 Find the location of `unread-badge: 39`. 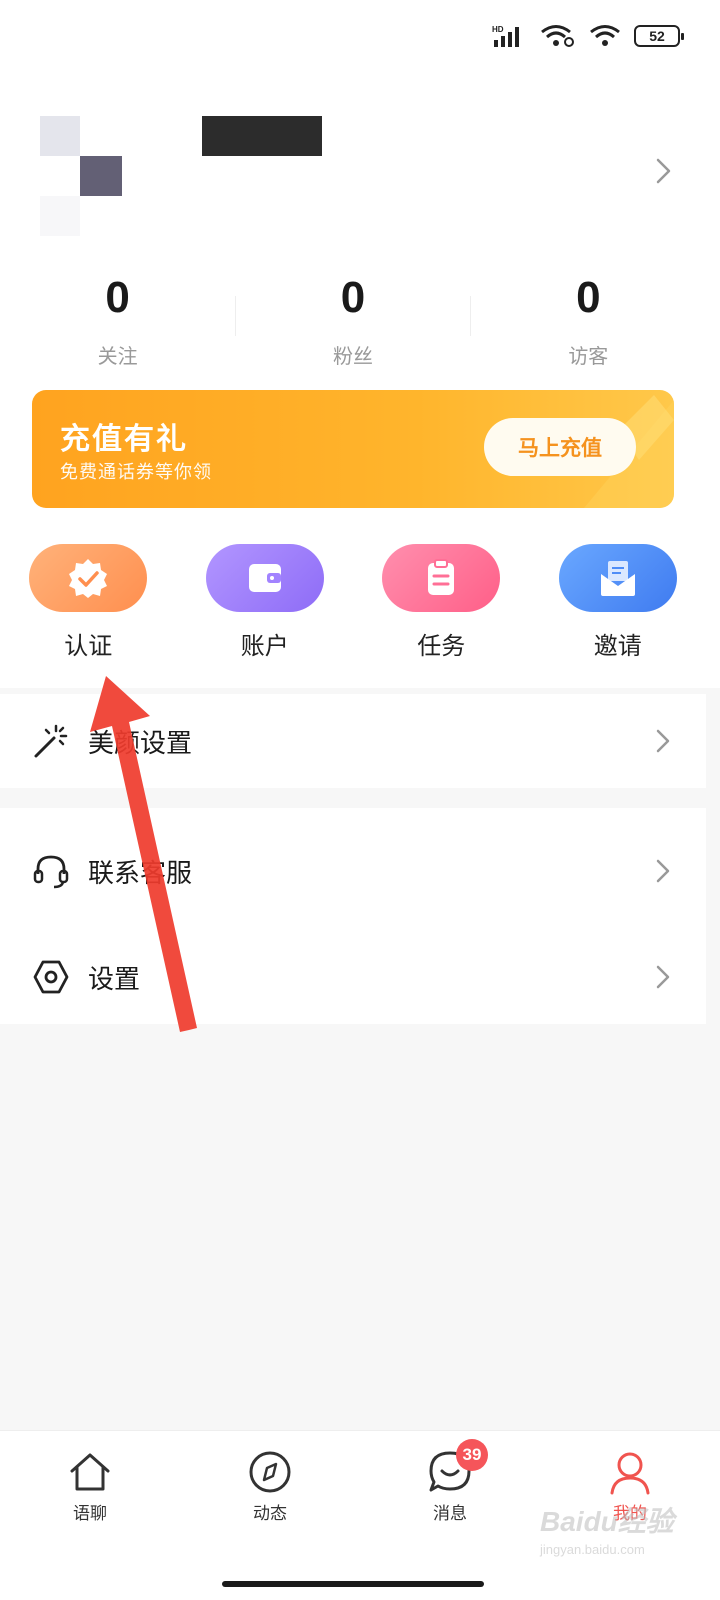

unread-badge: 39 is located at coordinates (472, 1455).